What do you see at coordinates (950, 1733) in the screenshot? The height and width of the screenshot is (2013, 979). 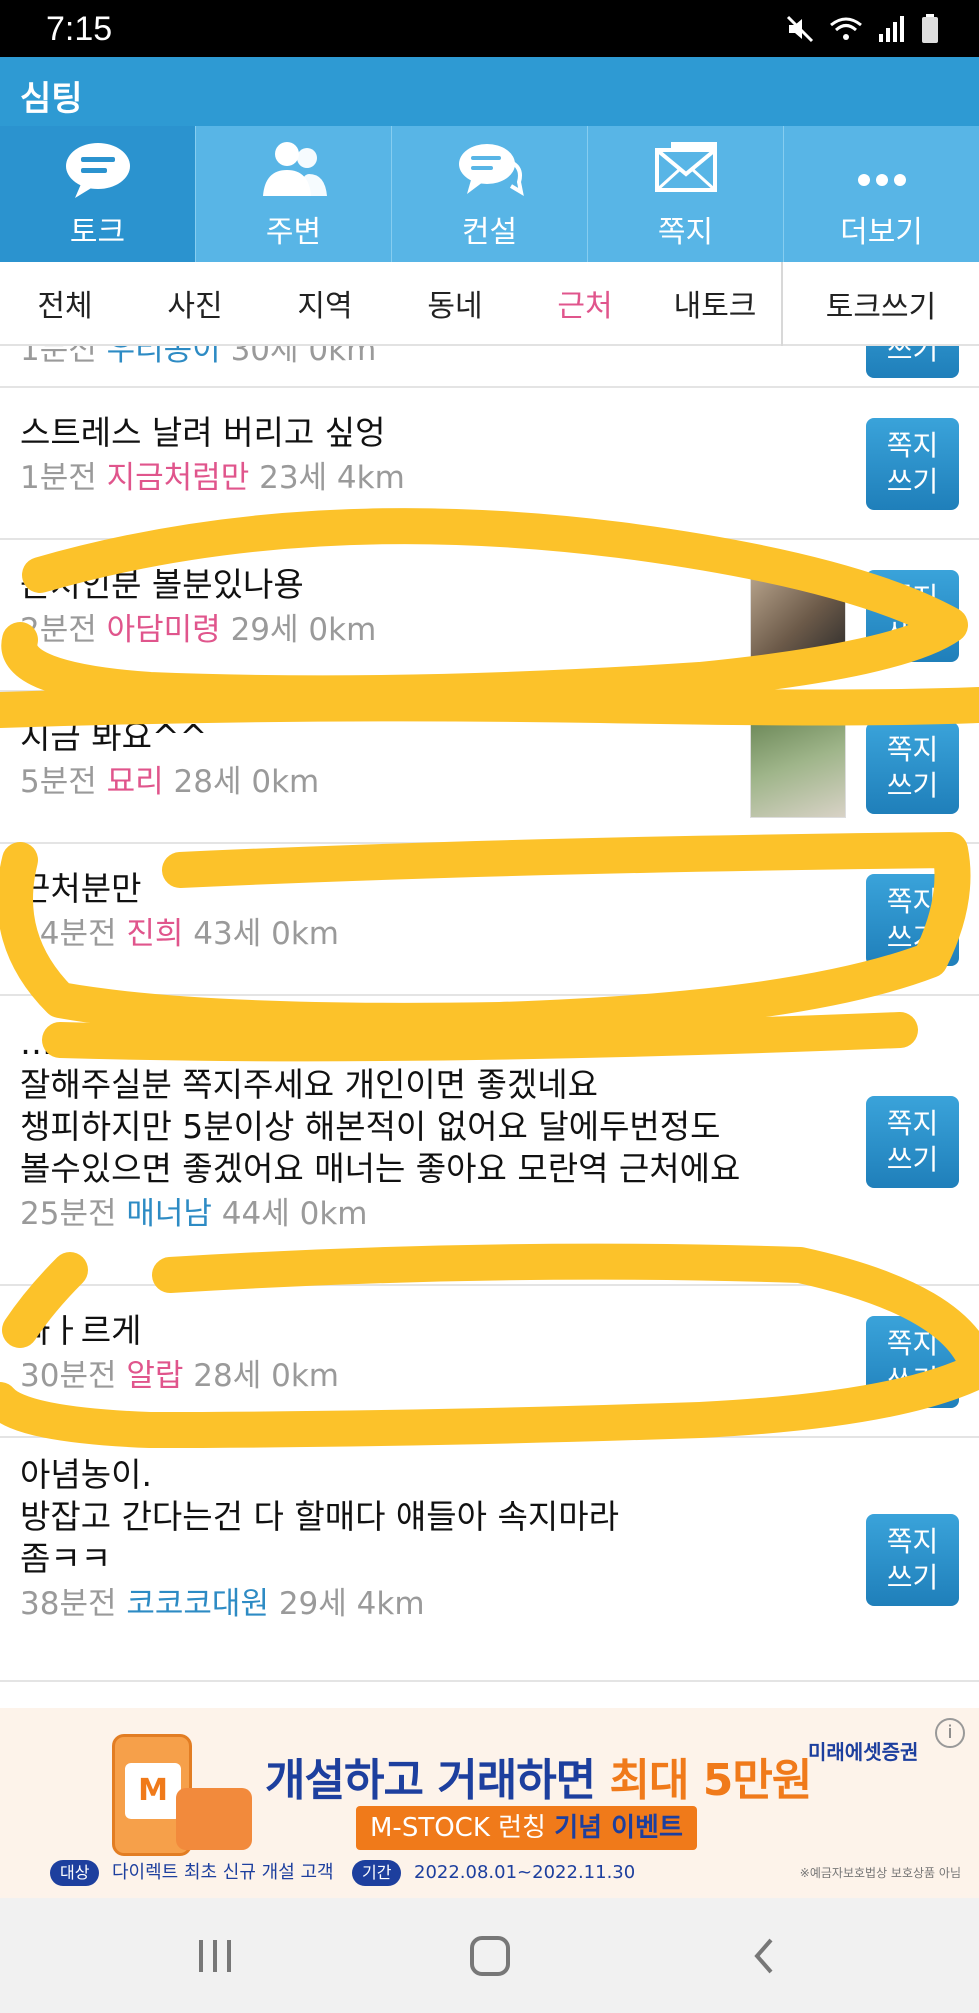 I see `ad-info-icon: i` at bounding box center [950, 1733].